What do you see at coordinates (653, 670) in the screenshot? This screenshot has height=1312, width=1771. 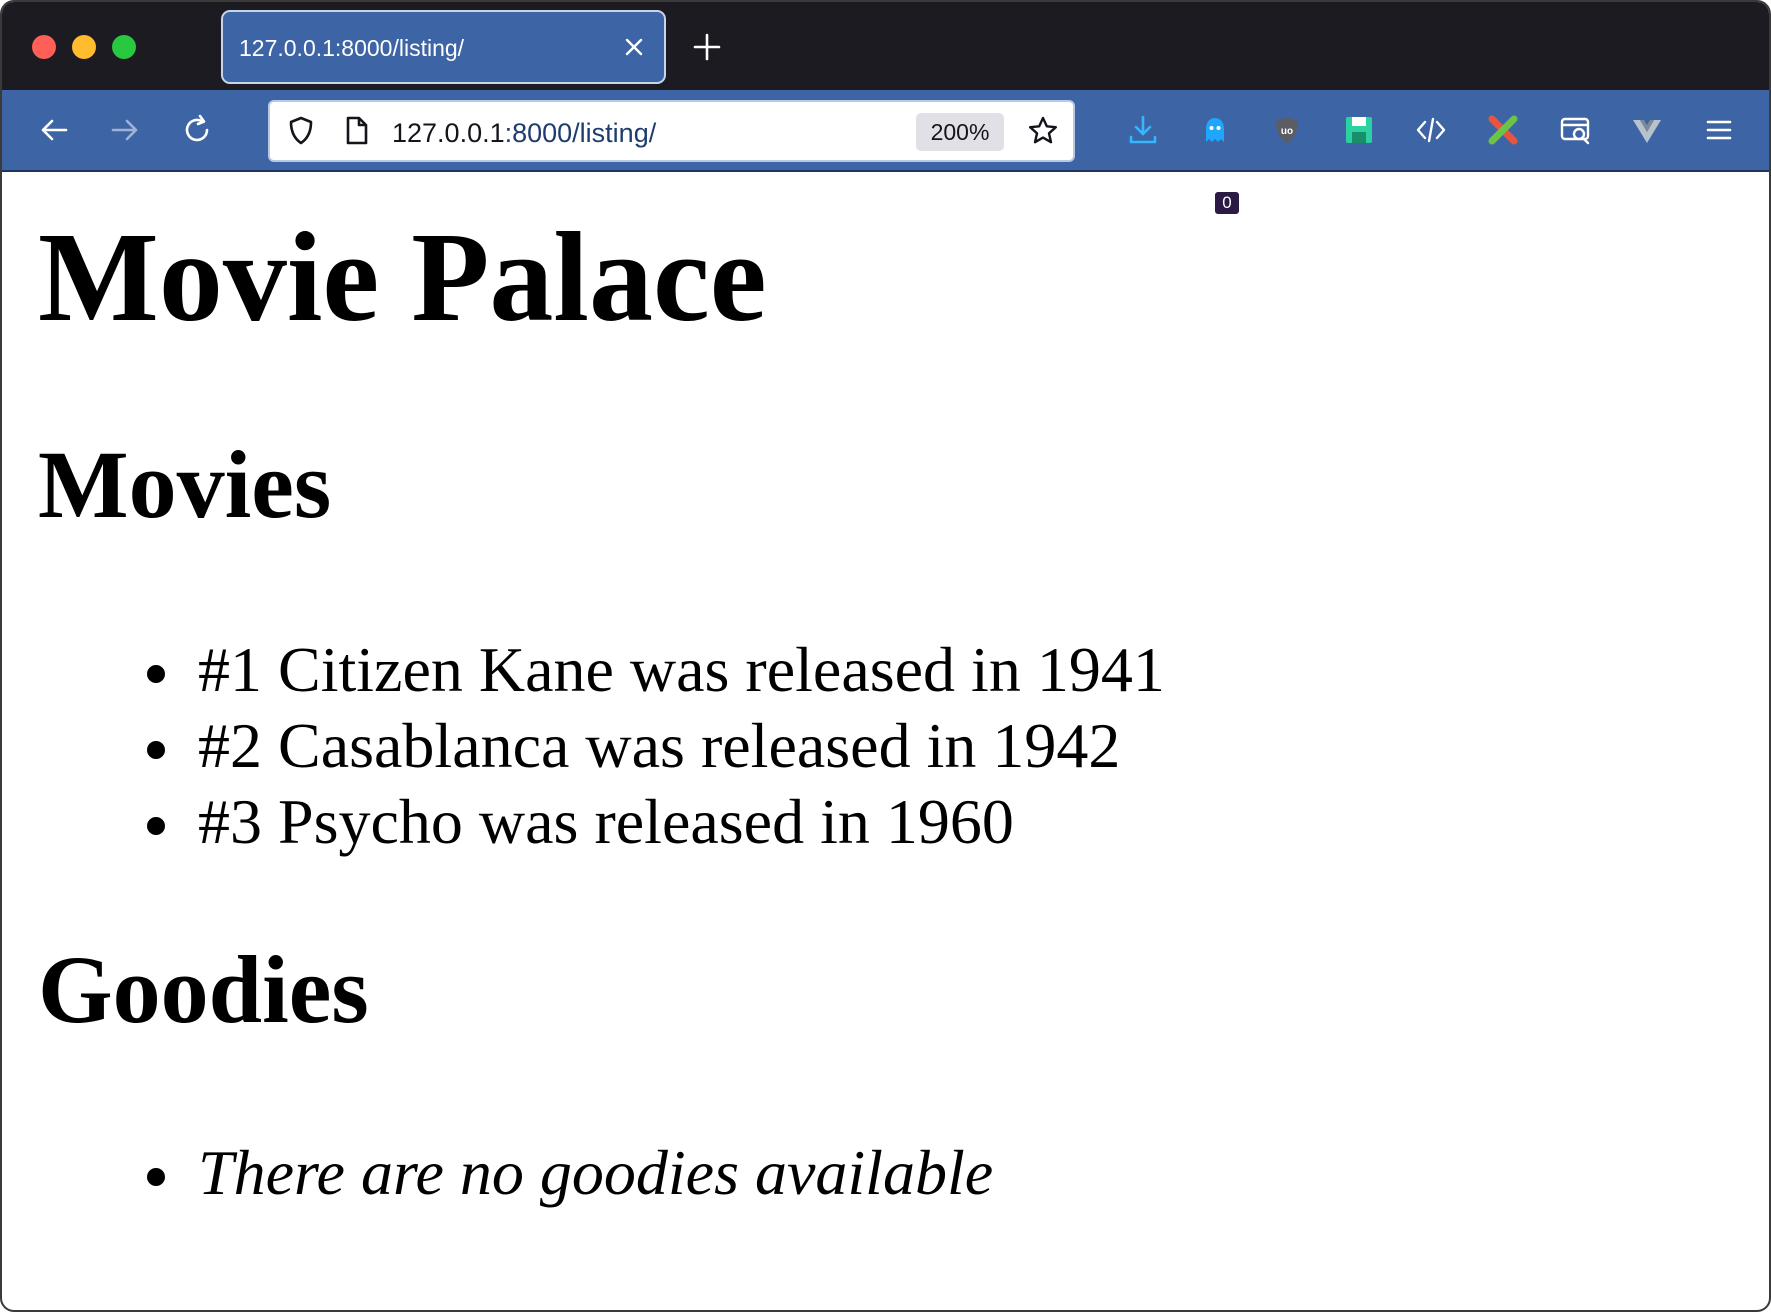 I see `movie-list-item: #1 Citizen Kane was released in 1941` at bounding box center [653, 670].